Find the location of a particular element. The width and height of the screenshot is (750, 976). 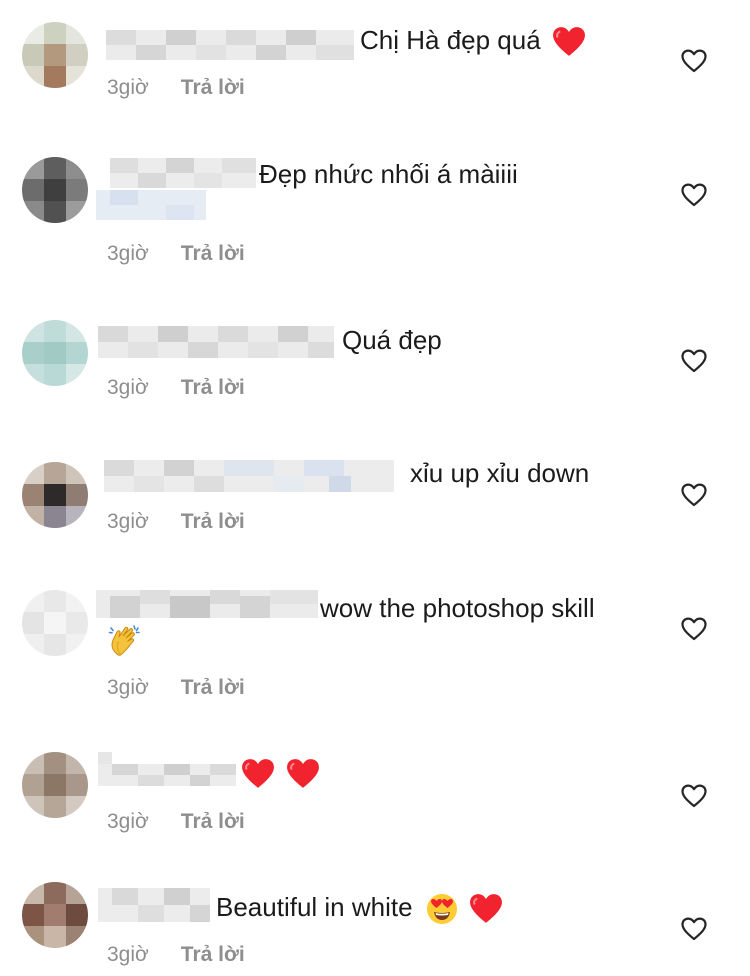

comment-text: xỉu up xỉu down is located at coordinates (499, 473).